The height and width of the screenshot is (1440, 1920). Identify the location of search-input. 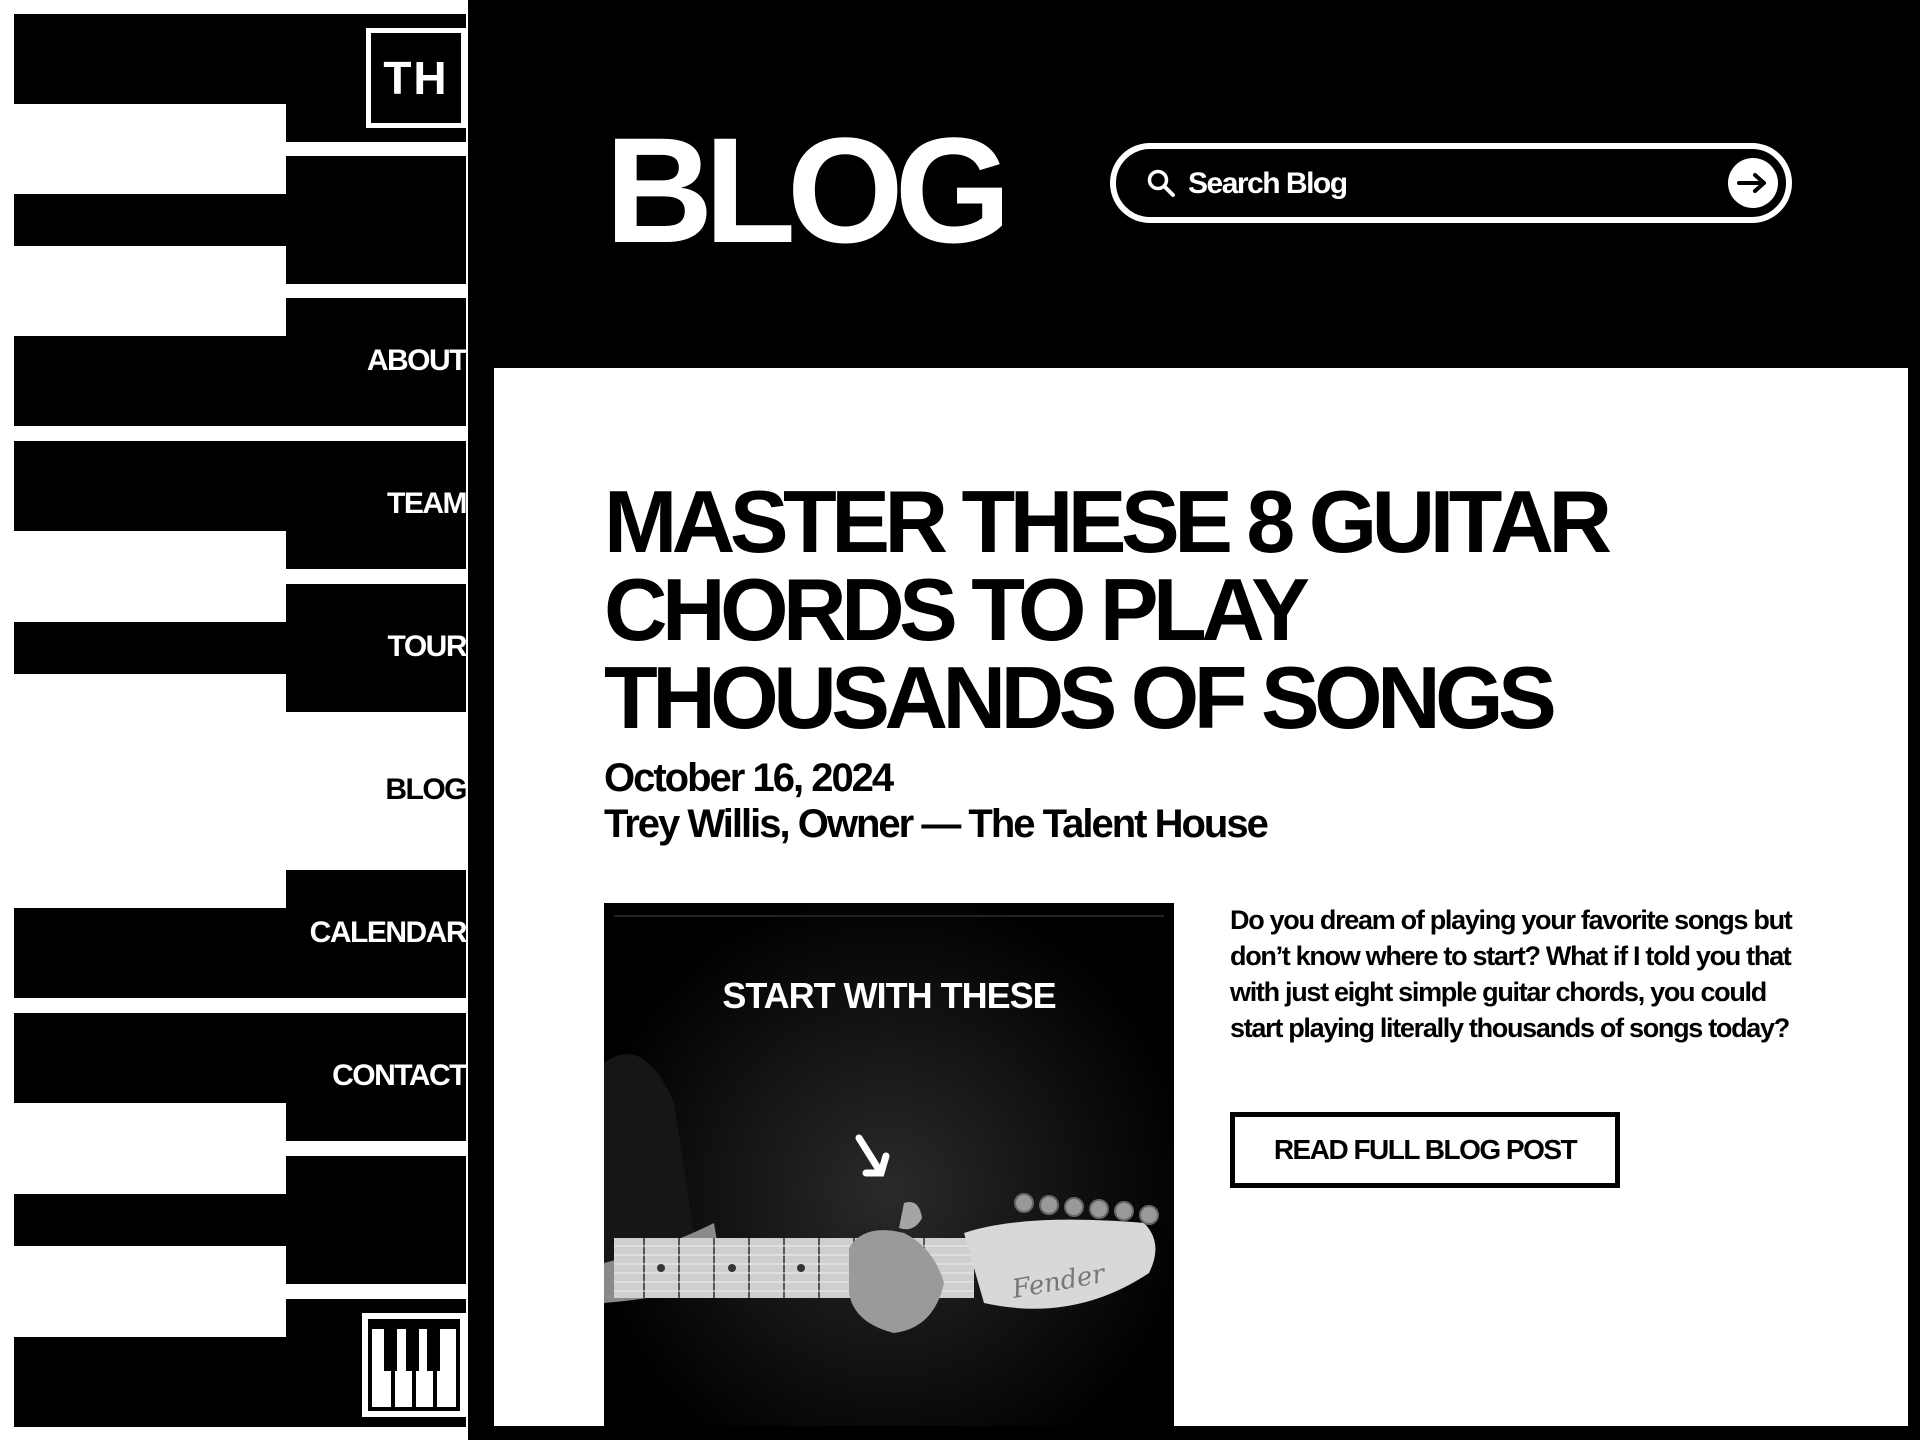
(1438, 184).